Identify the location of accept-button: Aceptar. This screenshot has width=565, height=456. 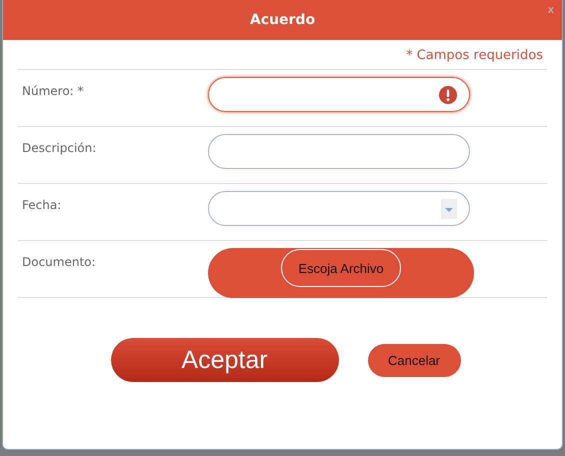
(224, 360).